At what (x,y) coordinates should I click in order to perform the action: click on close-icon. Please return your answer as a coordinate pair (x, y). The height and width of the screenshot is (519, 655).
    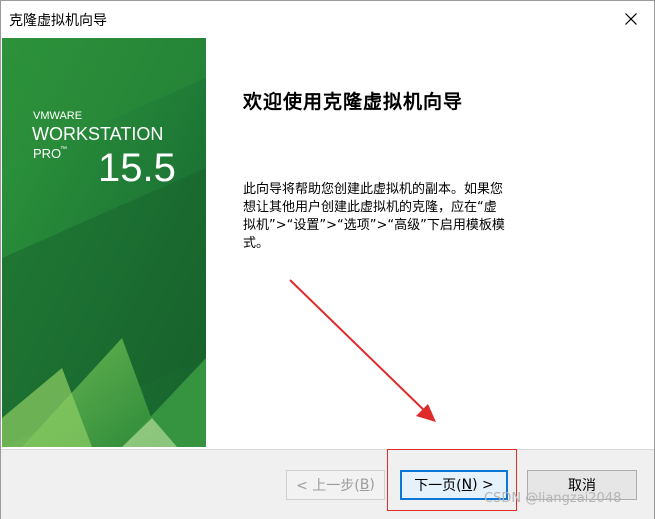
    Looking at the image, I should click on (631, 19).